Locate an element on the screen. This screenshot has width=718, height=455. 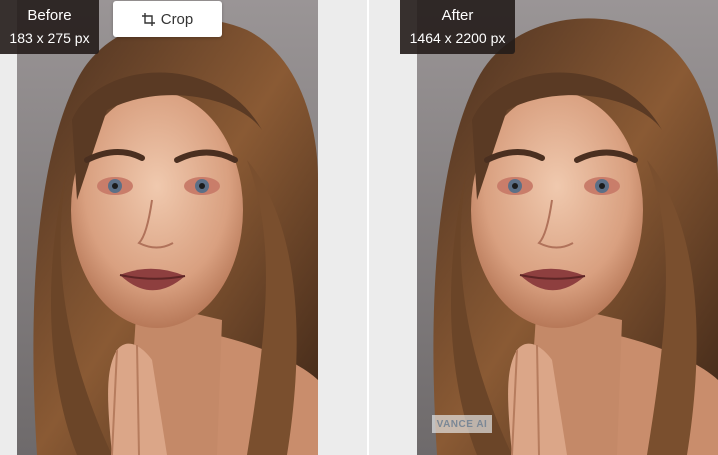
vance-ai-watermark: VANCE AI is located at coordinates (462, 424).